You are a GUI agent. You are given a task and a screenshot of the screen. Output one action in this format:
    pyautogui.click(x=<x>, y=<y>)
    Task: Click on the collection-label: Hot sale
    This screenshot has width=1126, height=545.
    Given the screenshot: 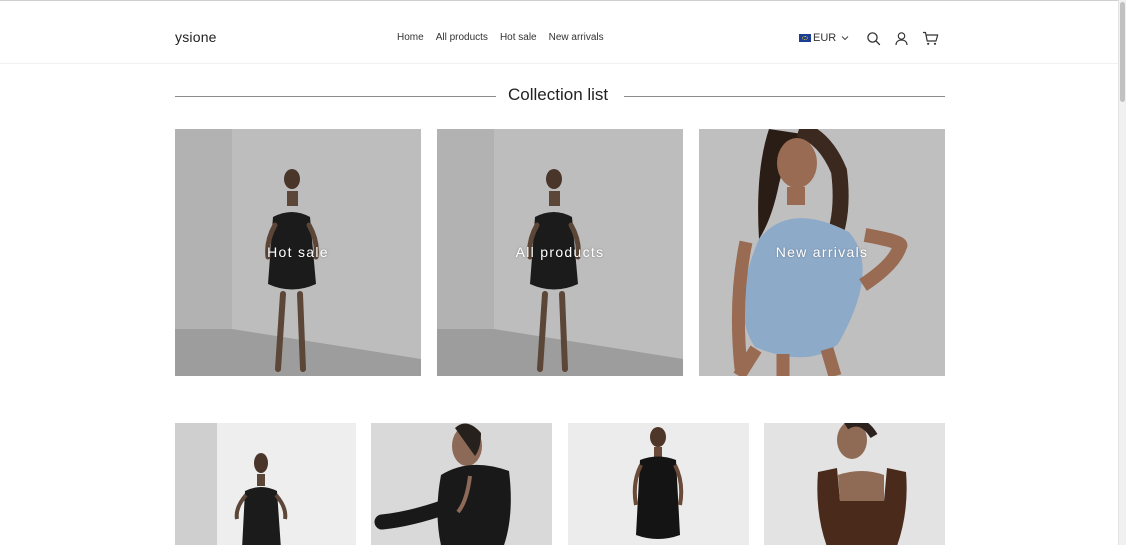 What is the action you would take?
    pyautogui.click(x=298, y=252)
    